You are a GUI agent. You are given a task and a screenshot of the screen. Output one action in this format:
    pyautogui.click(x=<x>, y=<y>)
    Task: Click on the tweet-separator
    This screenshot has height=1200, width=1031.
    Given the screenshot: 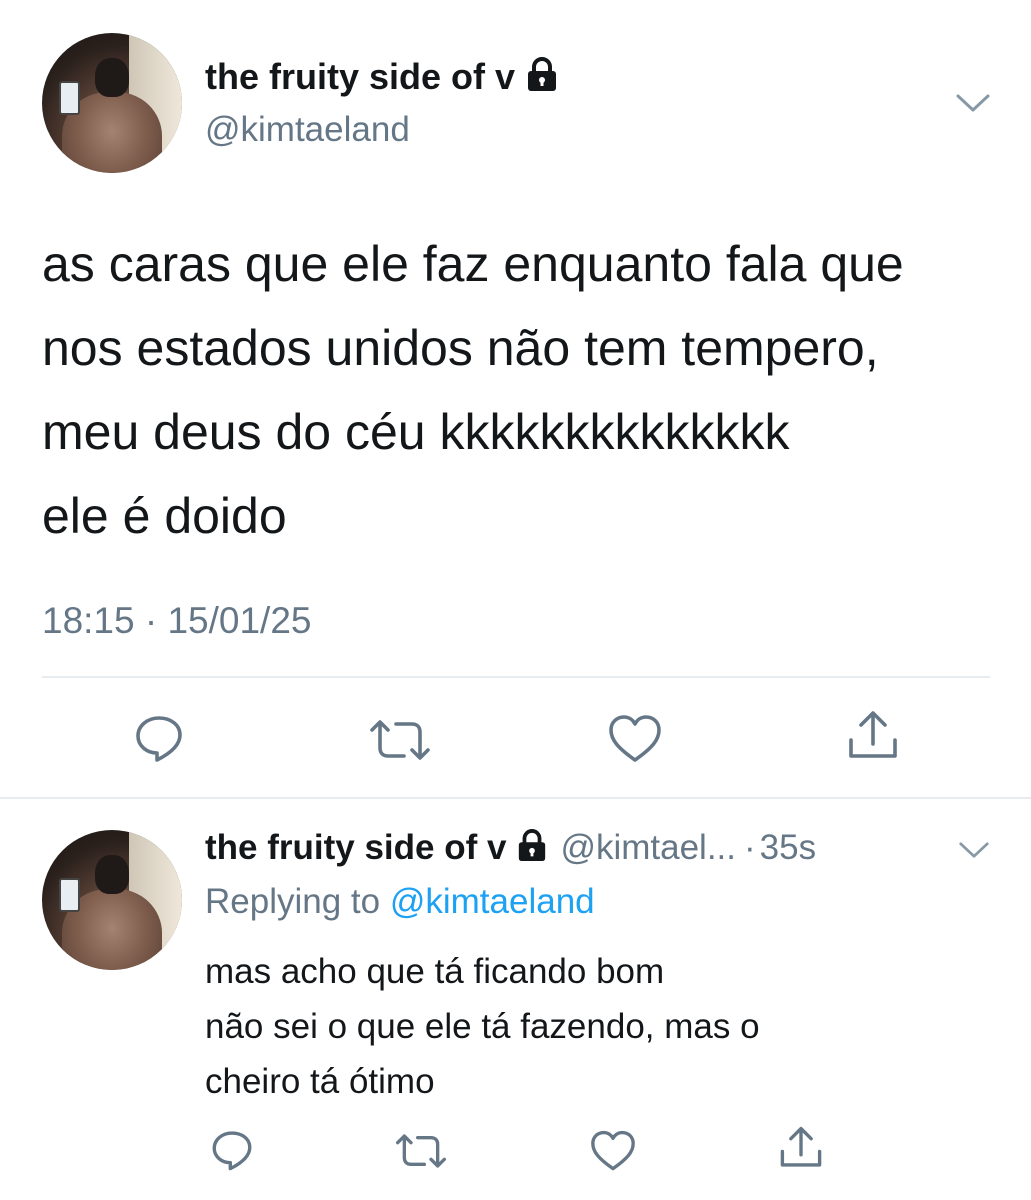 What is the action you would take?
    pyautogui.click(x=515, y=798)
    